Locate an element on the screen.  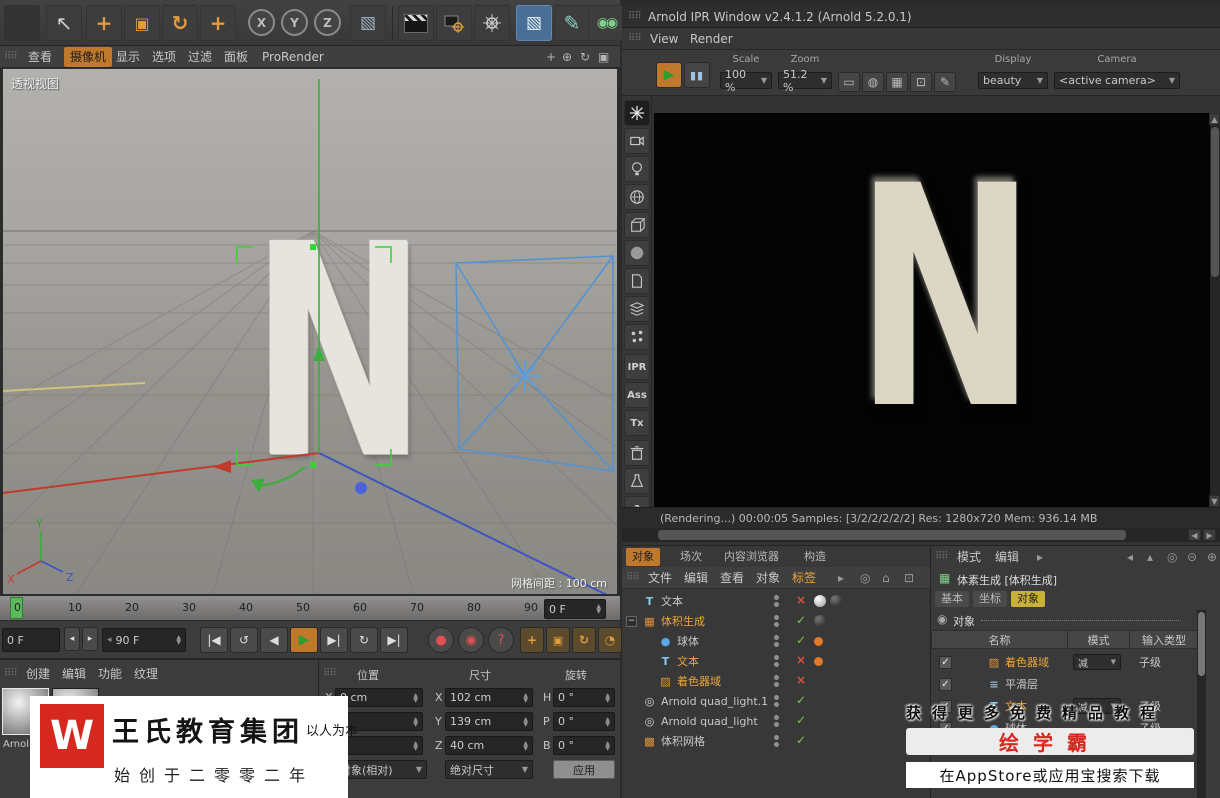
globe-icon is located at coordinates (637, 197).